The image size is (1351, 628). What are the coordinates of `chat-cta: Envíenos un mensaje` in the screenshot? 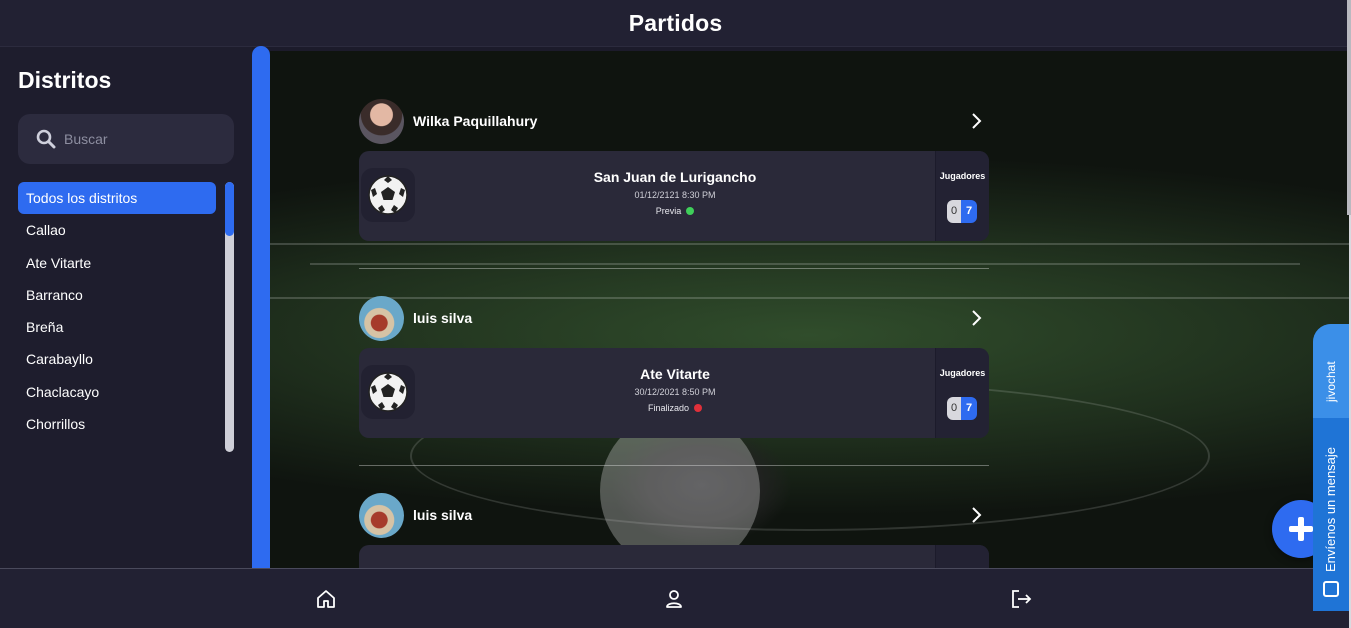 It's located at (1330, 509).